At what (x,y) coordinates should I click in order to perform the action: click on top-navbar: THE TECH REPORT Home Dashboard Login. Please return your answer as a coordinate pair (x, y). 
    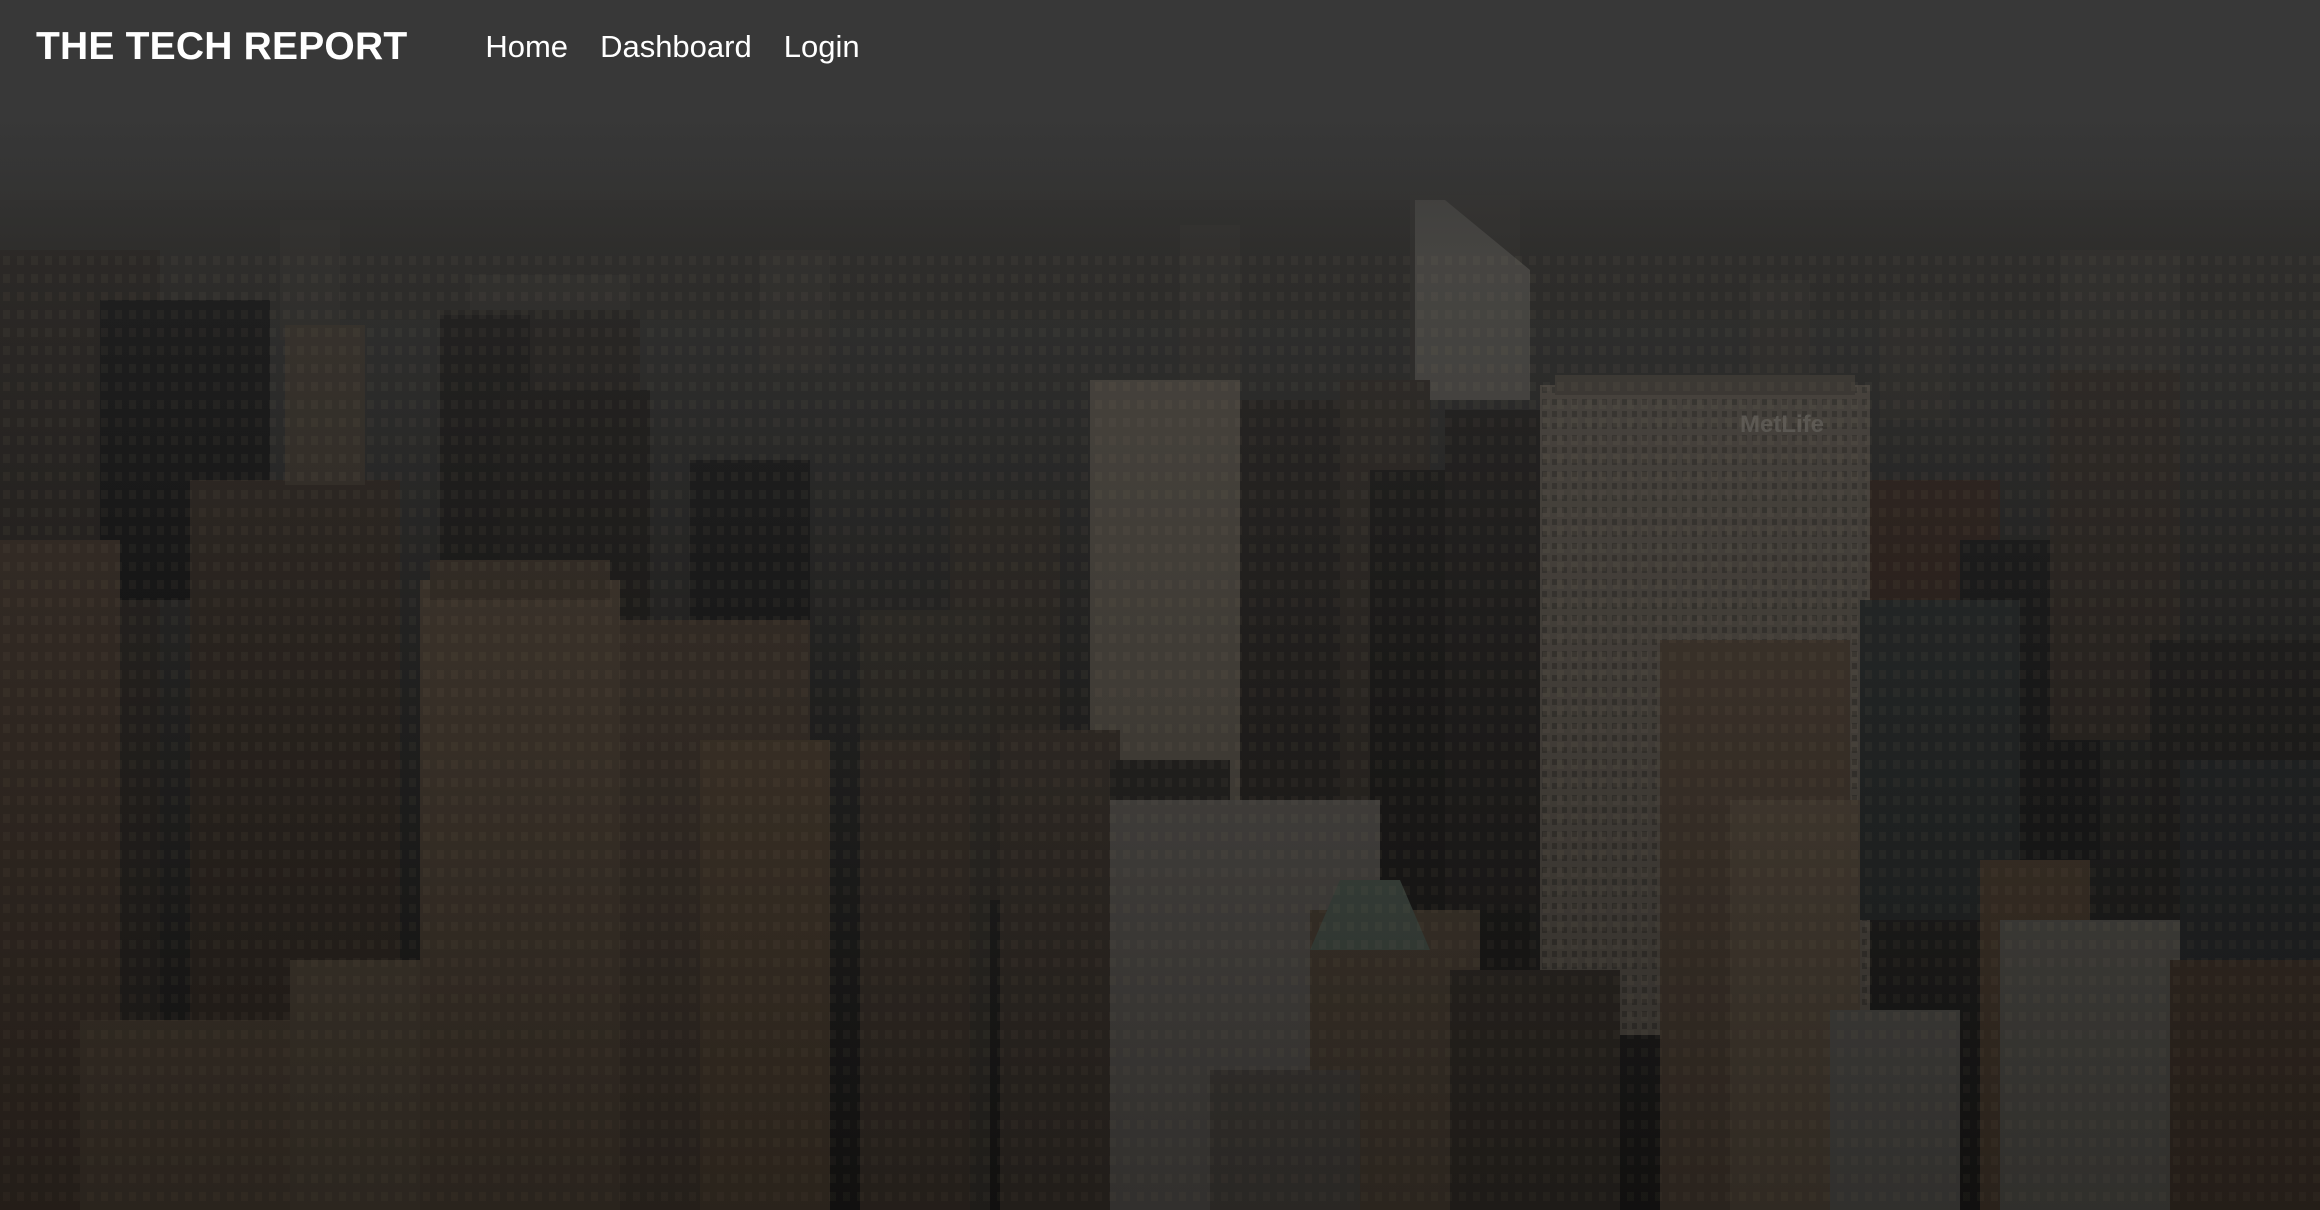
    Looking at the image, I should click on (1160, 47).